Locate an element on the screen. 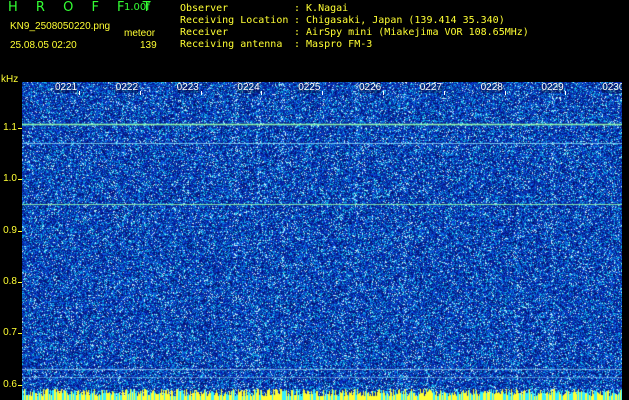 Image resolution: width=629 pixels, height=400 pixels. y-tick-label: 1.0 is located at coordinates (10, 179).